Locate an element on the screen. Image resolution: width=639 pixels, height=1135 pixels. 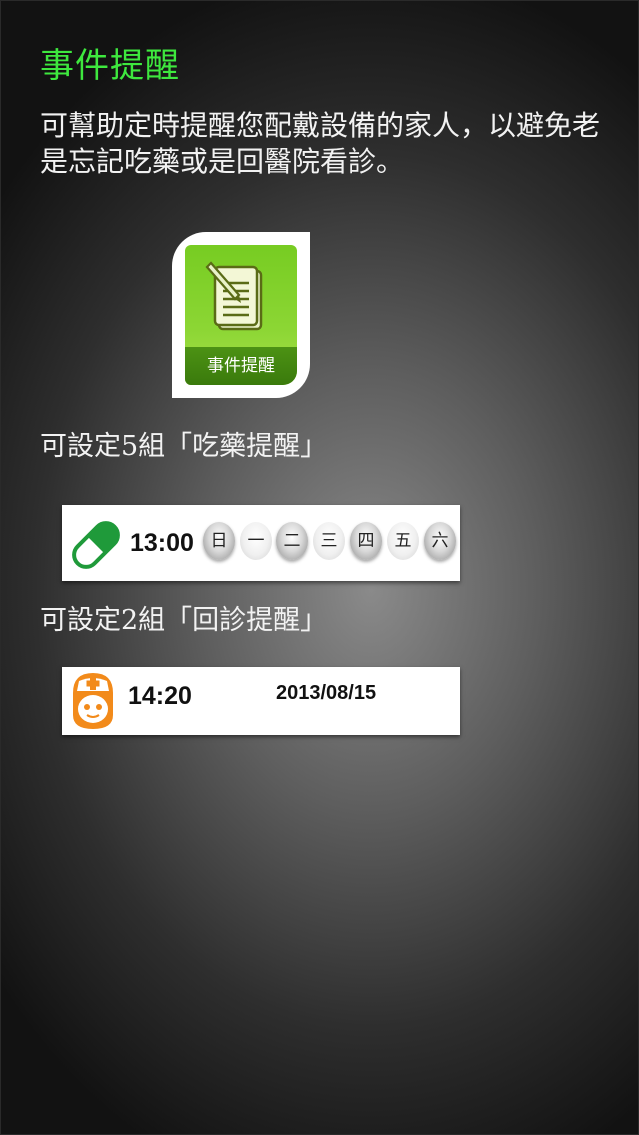
day-toggle-sun: 日 is located at coordinates (219, 541).